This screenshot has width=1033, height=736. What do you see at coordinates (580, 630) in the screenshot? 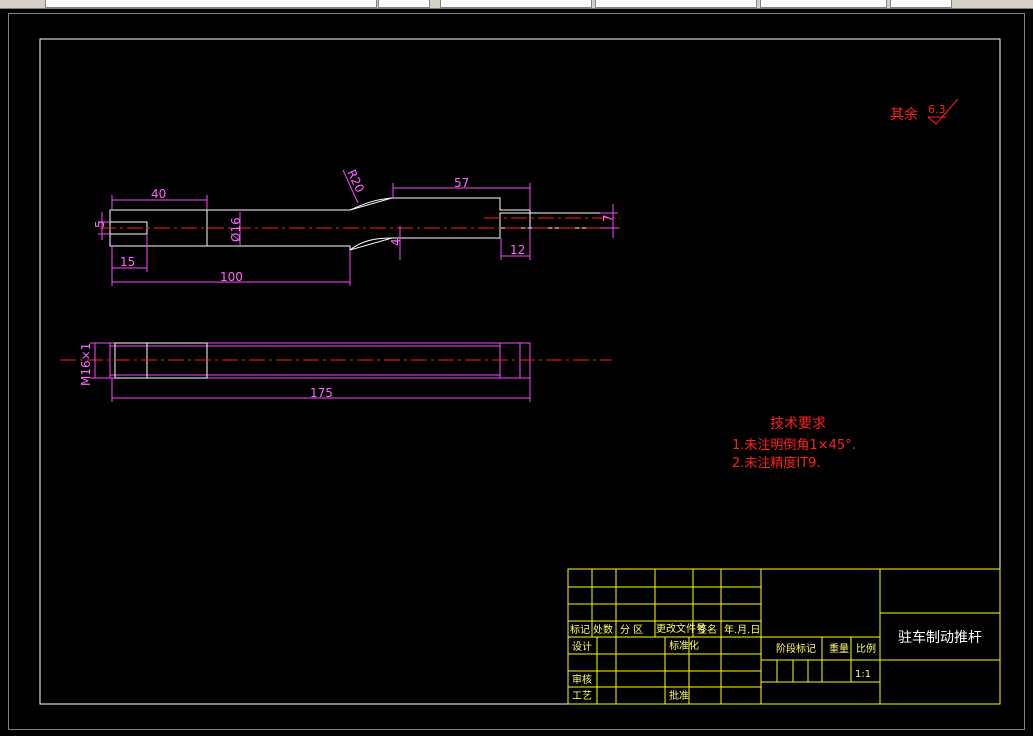
I see `tb-col-biaoji: 标记` at bounding box center [580, 630].